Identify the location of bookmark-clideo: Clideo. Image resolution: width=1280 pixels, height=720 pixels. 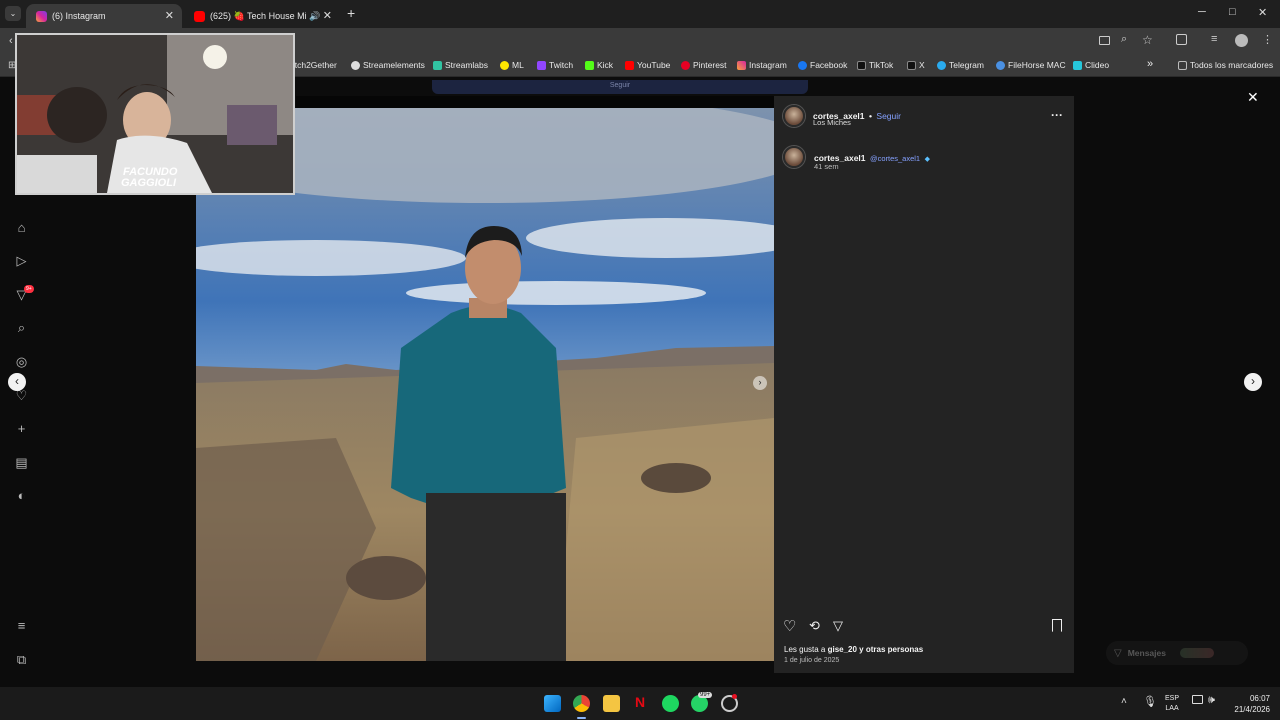
(1091, 65).